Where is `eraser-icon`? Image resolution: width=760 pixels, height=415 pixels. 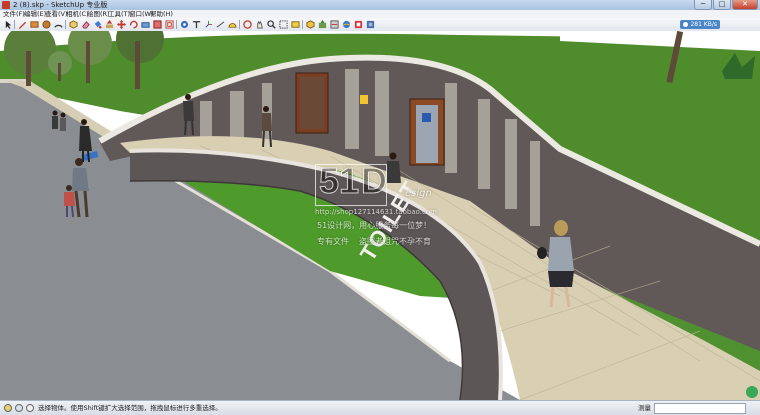 eraser-icon is located at coordinates (85, 24).